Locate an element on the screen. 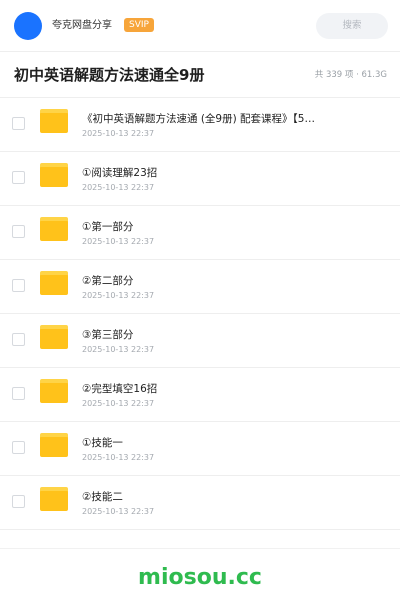 This screenshot has height=600, width=400. list-item: ③第三部分 2025-10-13 22:37 is located at coordinates (200, 341).